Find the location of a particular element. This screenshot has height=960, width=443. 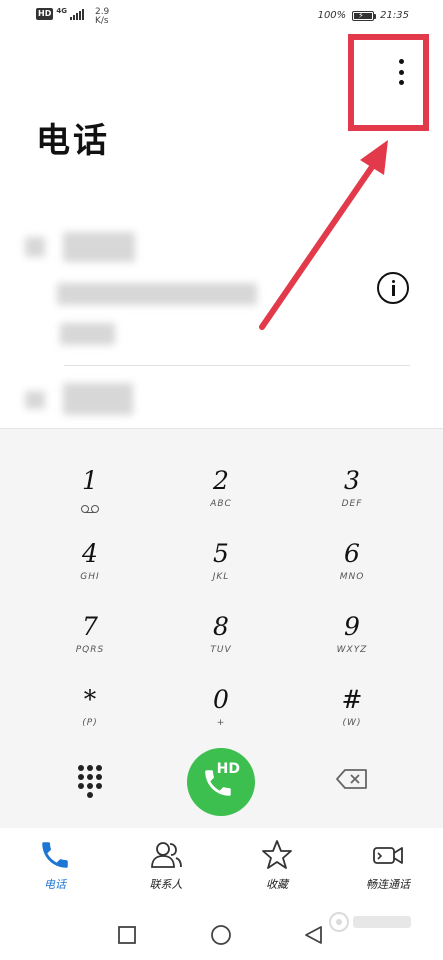

status-left: HD 4G 2.9 K/s is located at coordinates (72, 16).